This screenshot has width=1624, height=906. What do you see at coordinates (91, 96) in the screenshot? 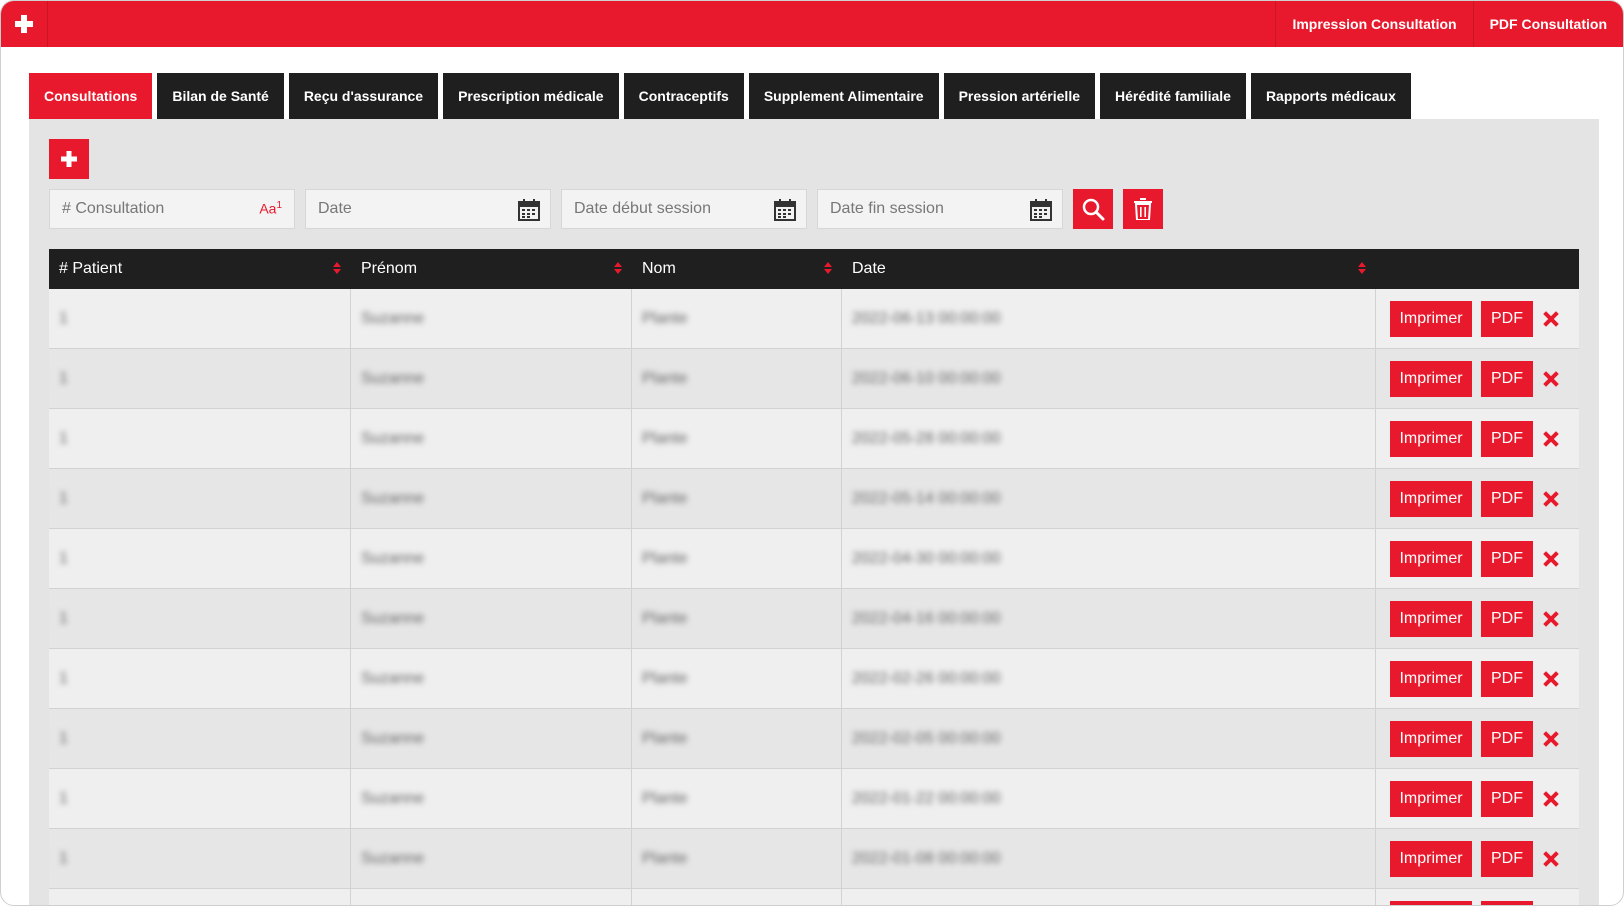
I see `tab-consultations: Consultations` at bounding box center [91, 96].